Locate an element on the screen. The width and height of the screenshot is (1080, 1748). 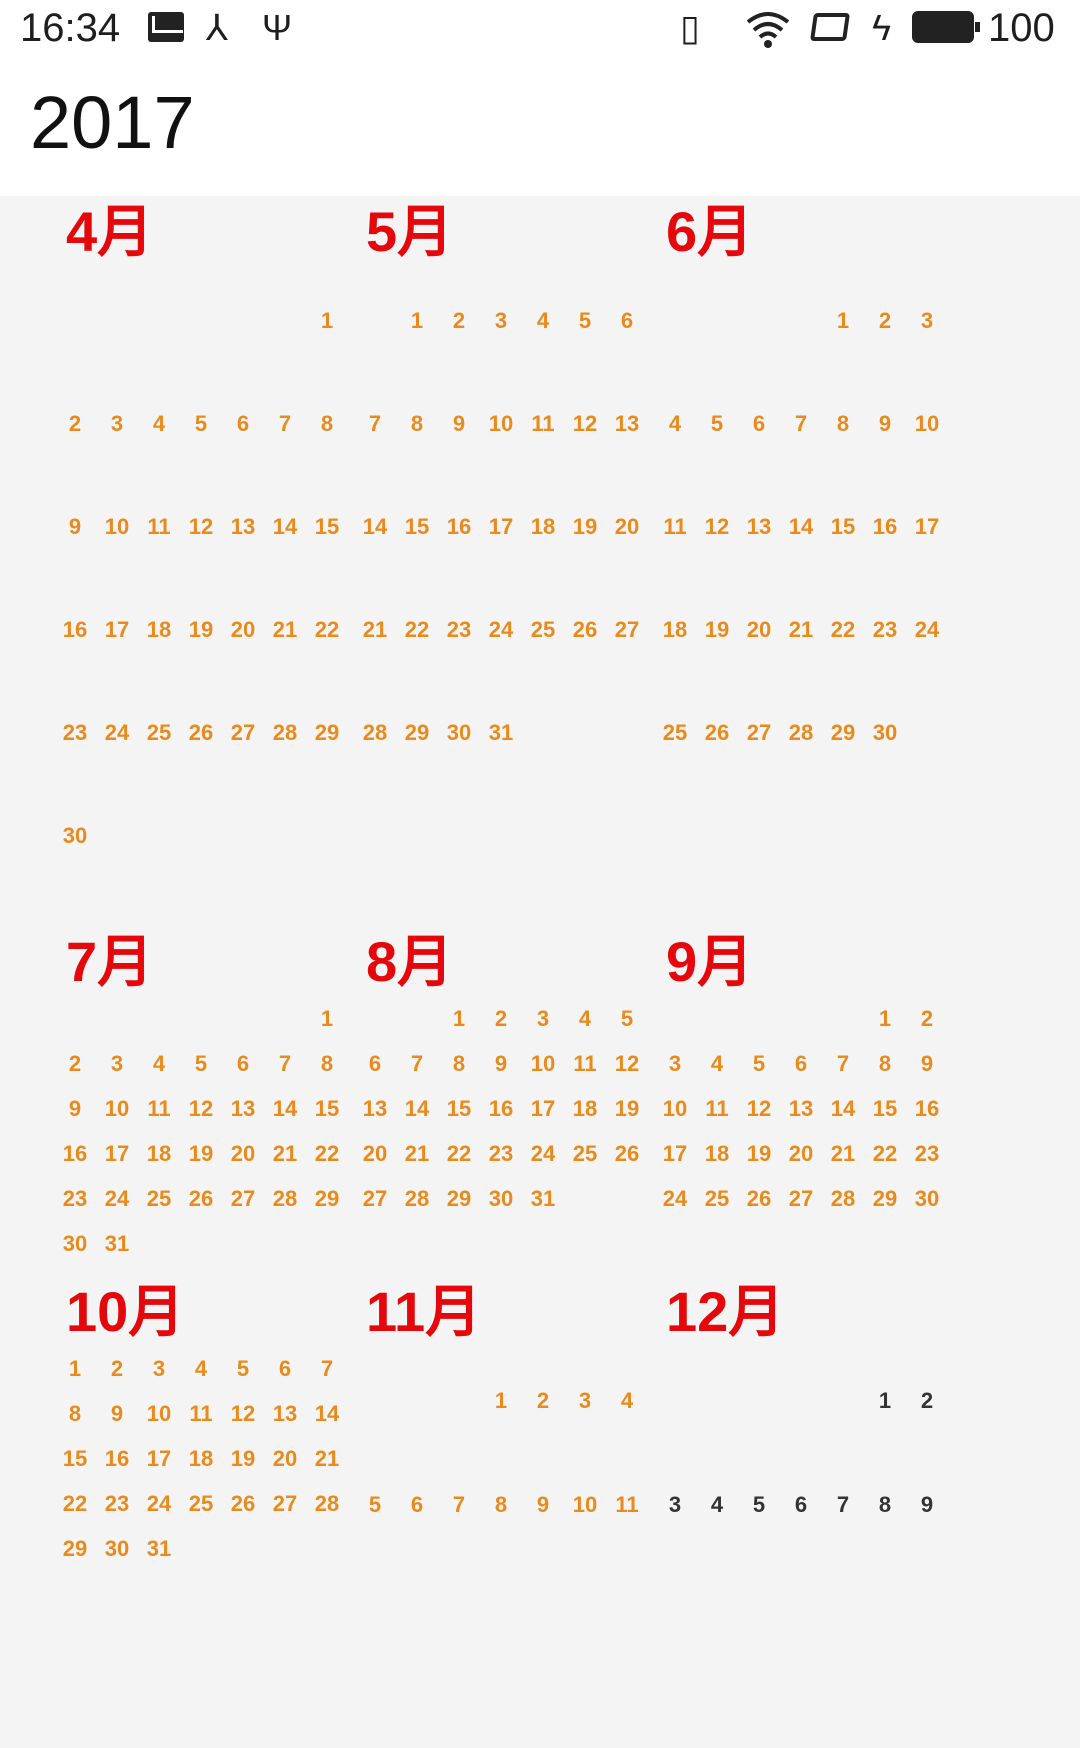
day-cell: 30 is located at coordinates (117, 1549).